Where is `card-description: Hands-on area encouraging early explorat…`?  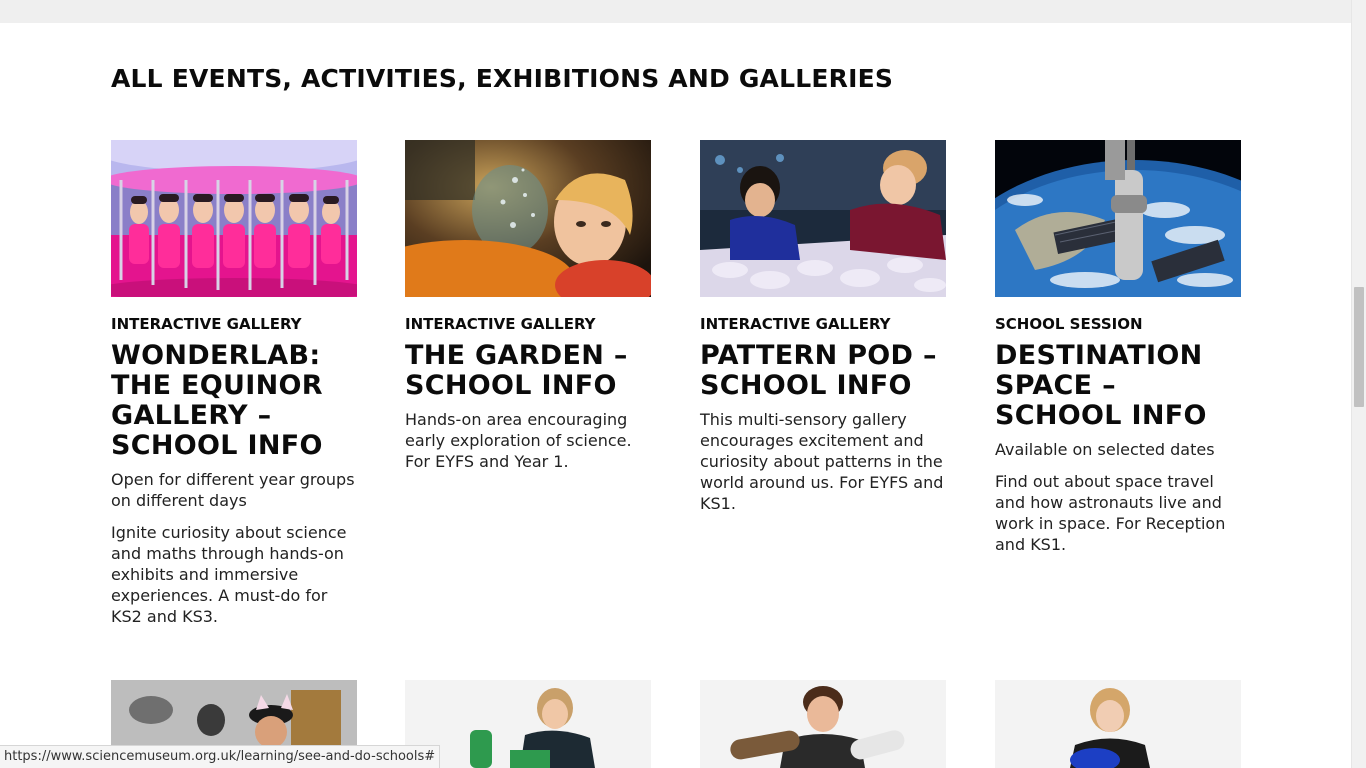
card-description: Hands-on area encouraging early explorat… is located at coordinates (518, 440).